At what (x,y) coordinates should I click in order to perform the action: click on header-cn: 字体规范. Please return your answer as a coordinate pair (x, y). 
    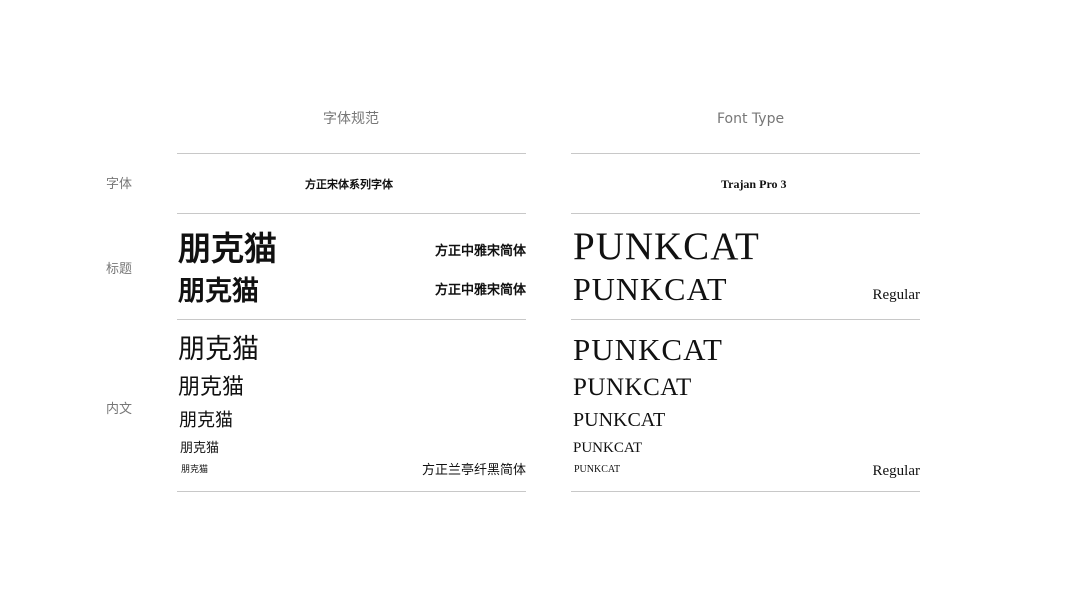
    Looking at the image, I should click on (351, 119).